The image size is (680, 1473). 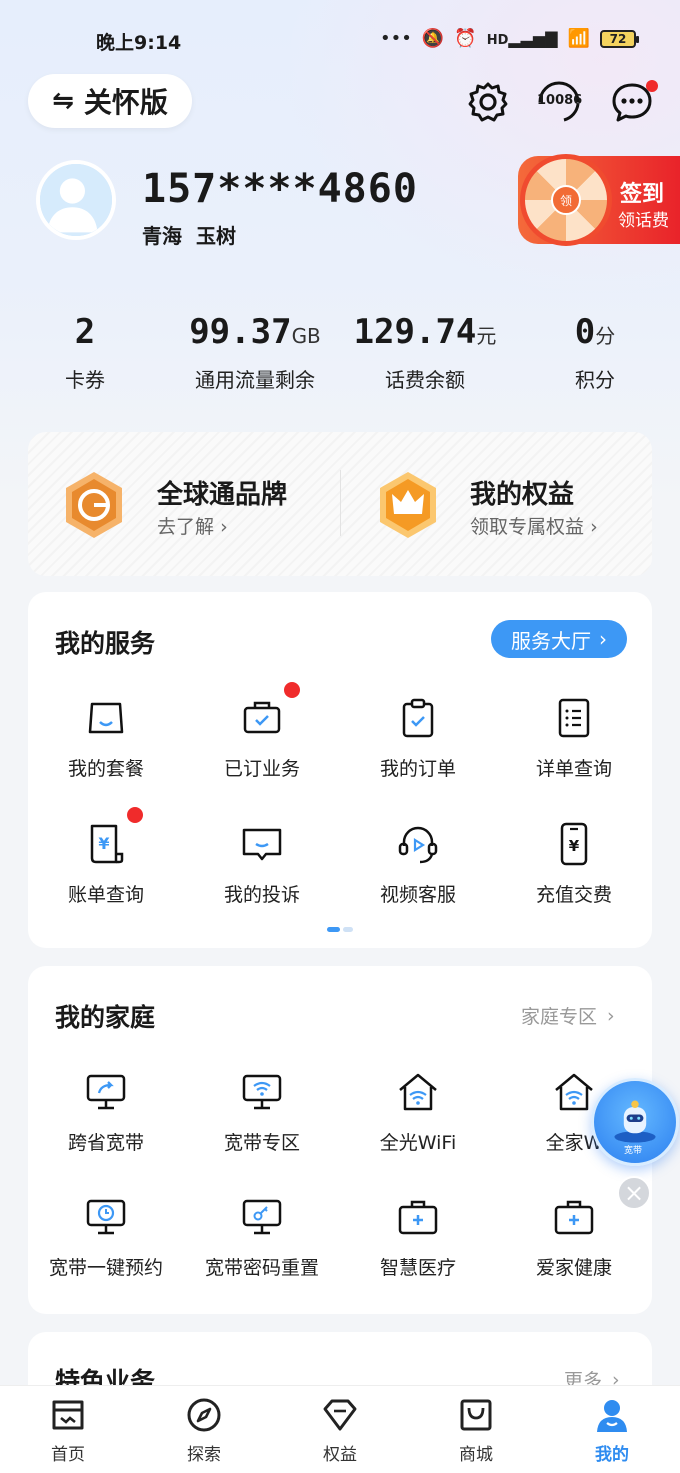 What do you see at coordinates (574, 1217) in the screenshot?
I see `medical-kit-icon` at bounding box center [574, 1217].